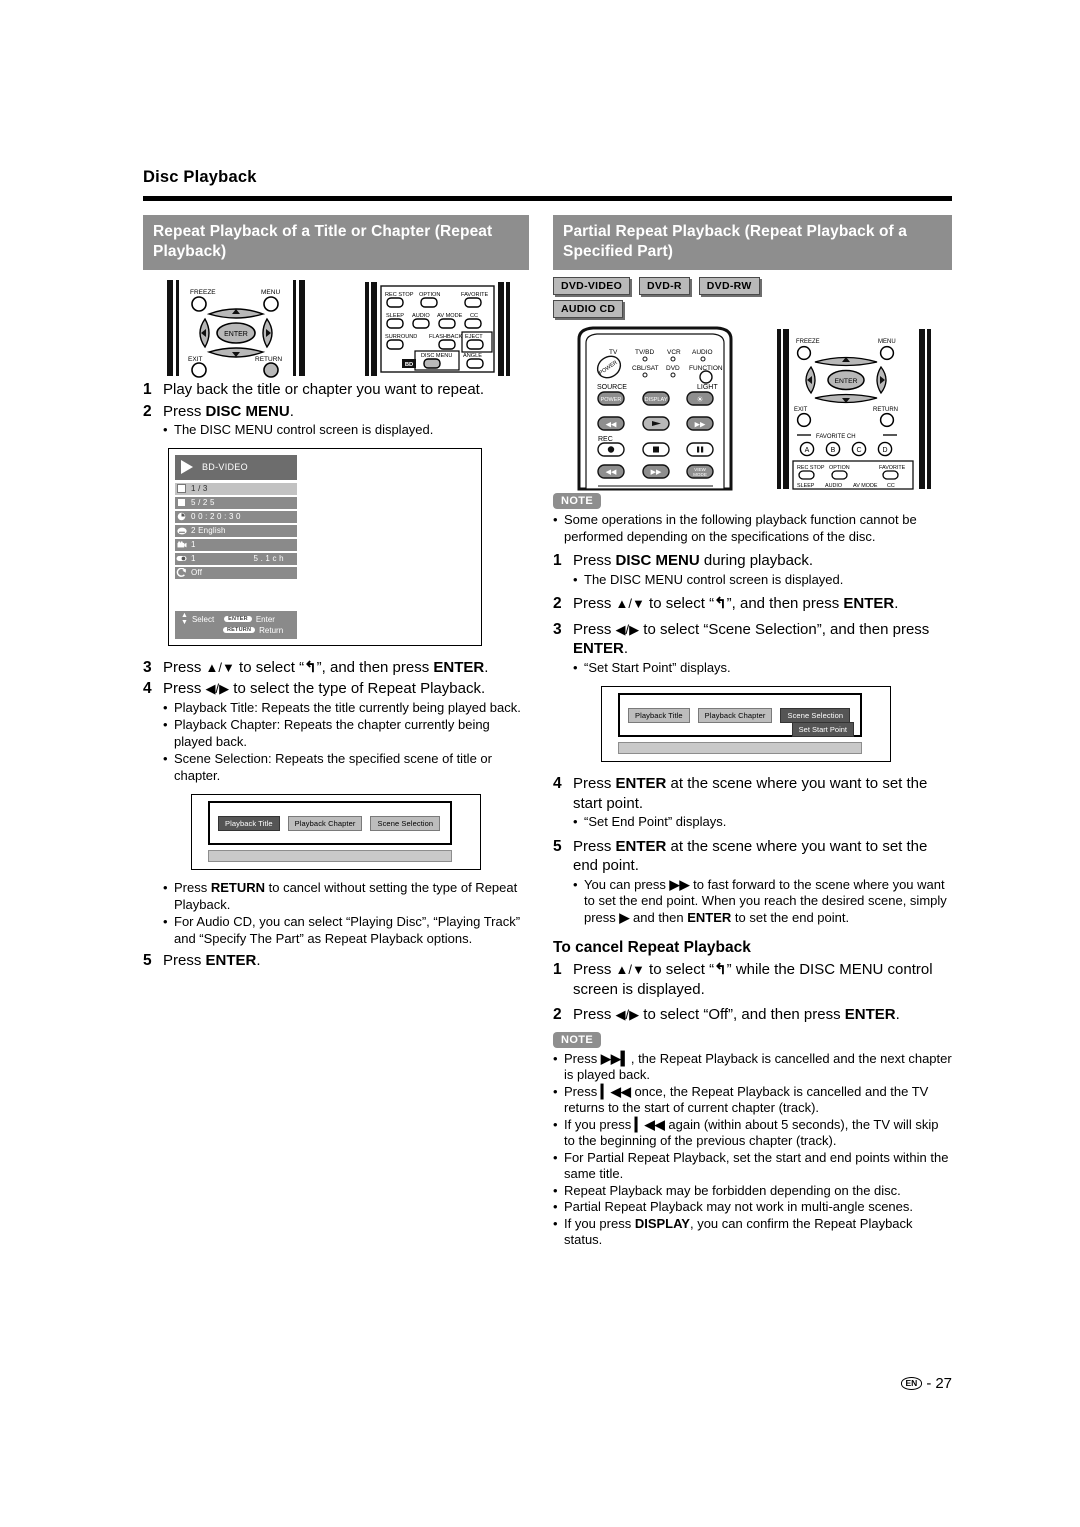 Image resolution: width=1080 pixels, height=1527 pixels. I want to click on play-right-icon: ▶, so click(624, 917).